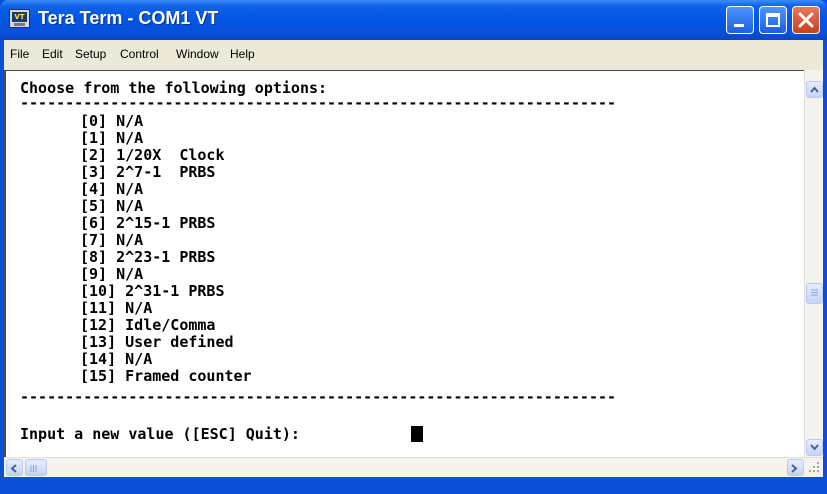 Image resolution: width=827 pixels, height=494 pixels. Describe the element at coordinates (112, 121) in the screenshot. I see `terminal-option: [0] N/A` at that location.